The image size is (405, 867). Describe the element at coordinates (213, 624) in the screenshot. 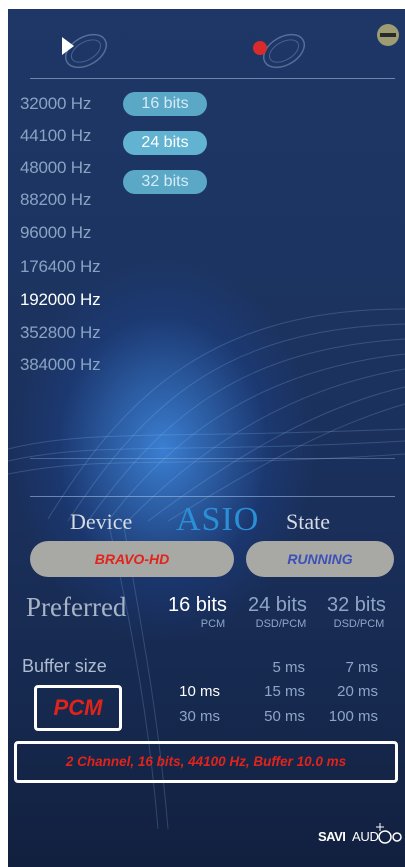

I see `preferred-option-sub: PCM` at that location.